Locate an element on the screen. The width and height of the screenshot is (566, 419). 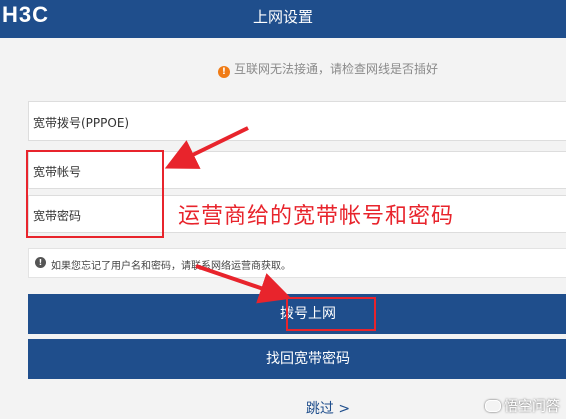
account-highlight-box is located at coordinates (95, 194).